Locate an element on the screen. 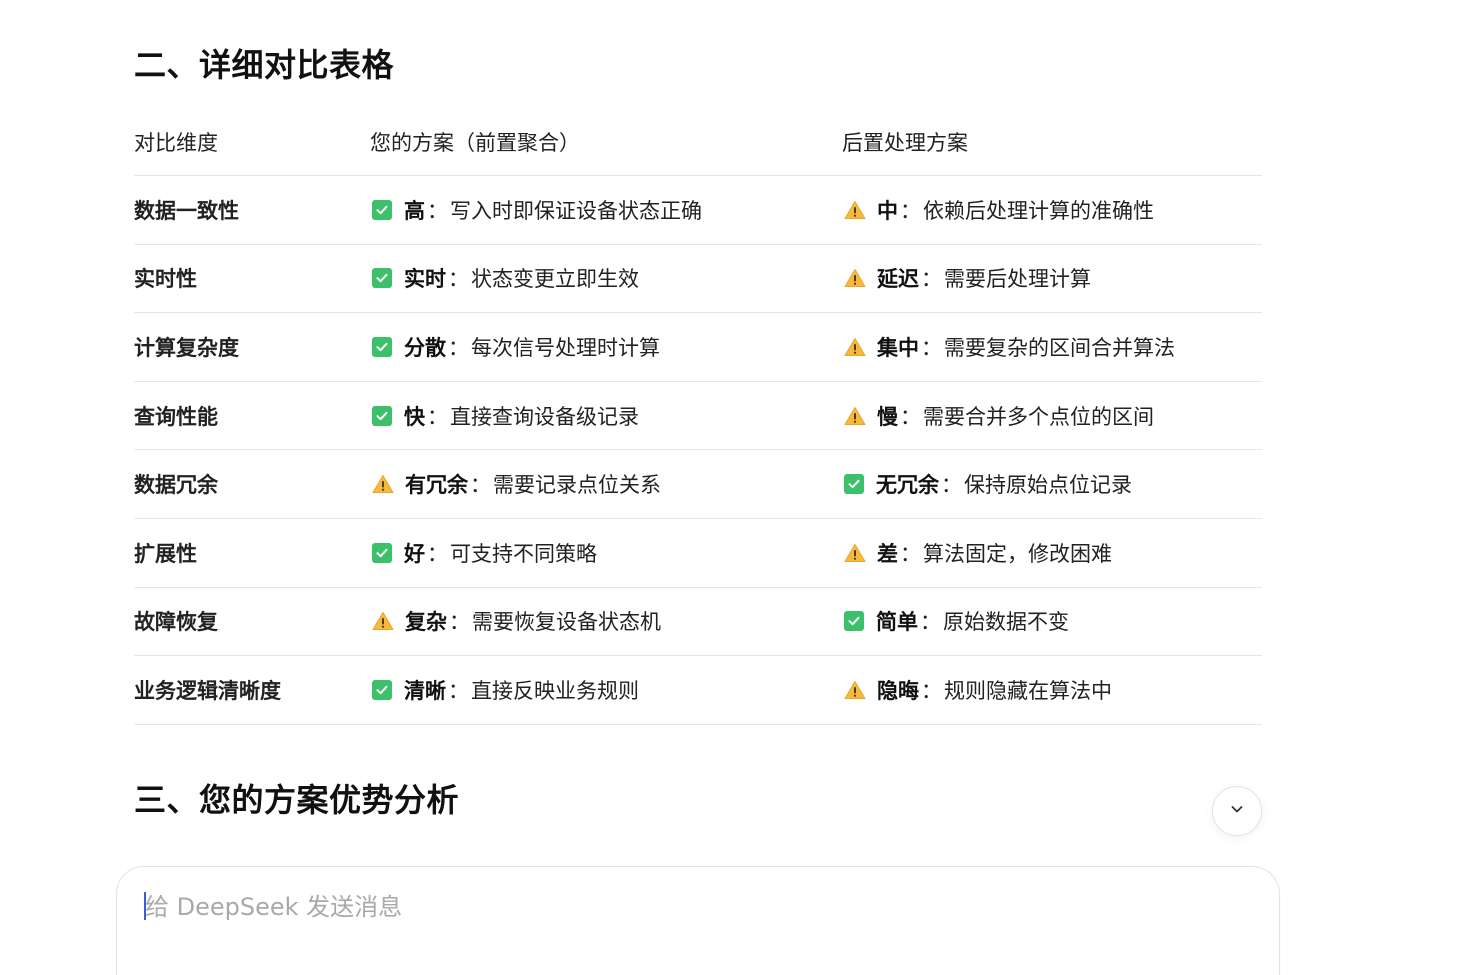 The image size is (1461, 975). cell-content: 有冗余：需要记录点位关系 is located at coordinates (606, 484).